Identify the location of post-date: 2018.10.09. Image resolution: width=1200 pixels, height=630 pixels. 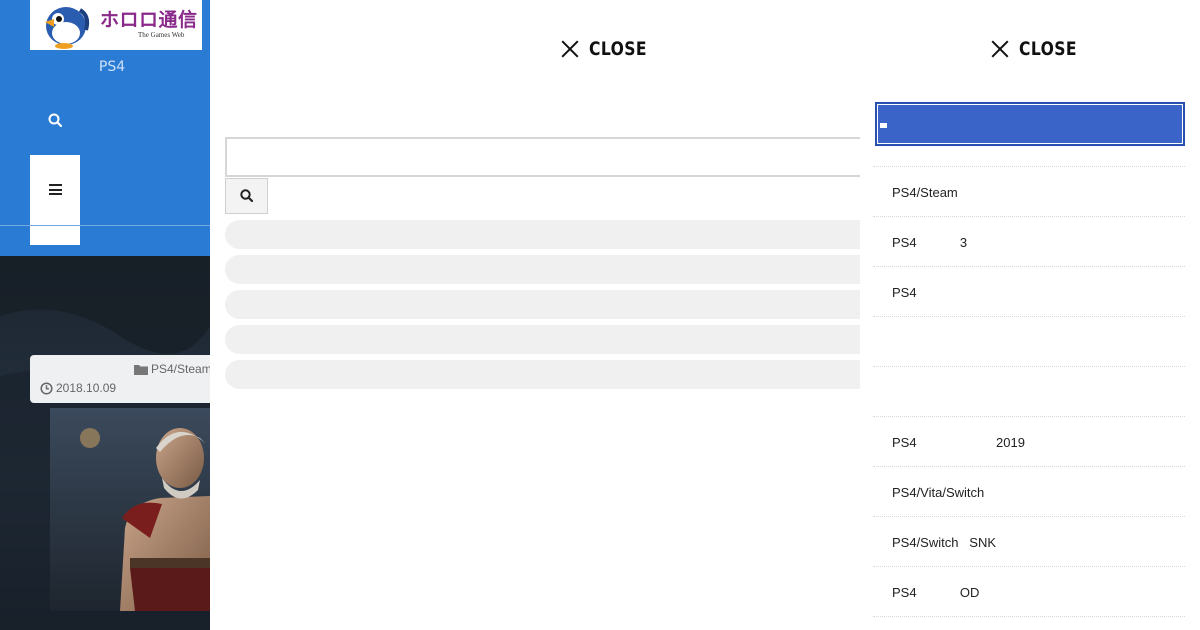
(78, 388).